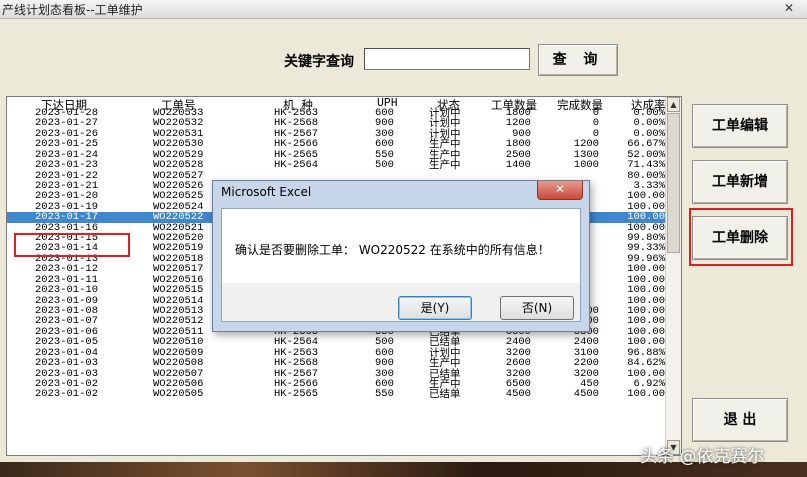  Describe the element at coordinates (296, 363) in the screenshot. I see `cell-model: HK-2568` at that location.